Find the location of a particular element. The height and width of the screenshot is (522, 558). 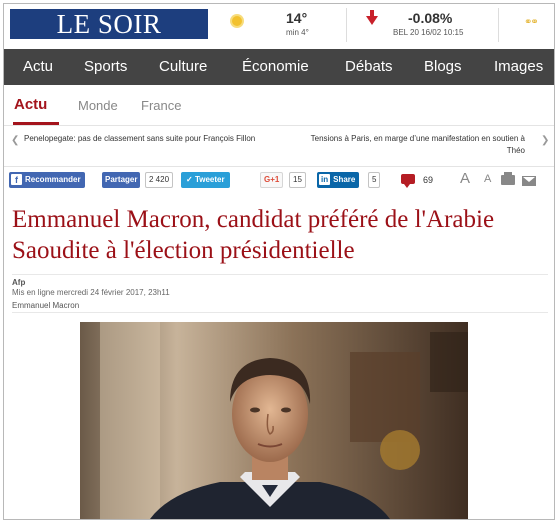

twitter-icon: ✓ is located at coordinates (190, 179).